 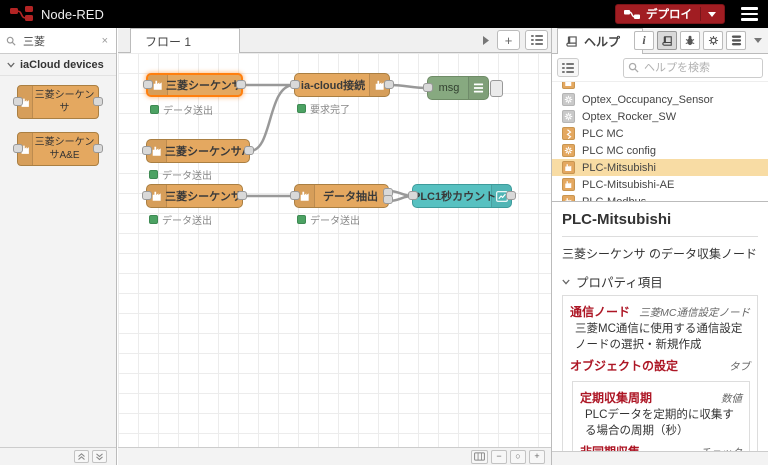 I want to click on property-name: 通信ノード, so click(x=600, y=312).